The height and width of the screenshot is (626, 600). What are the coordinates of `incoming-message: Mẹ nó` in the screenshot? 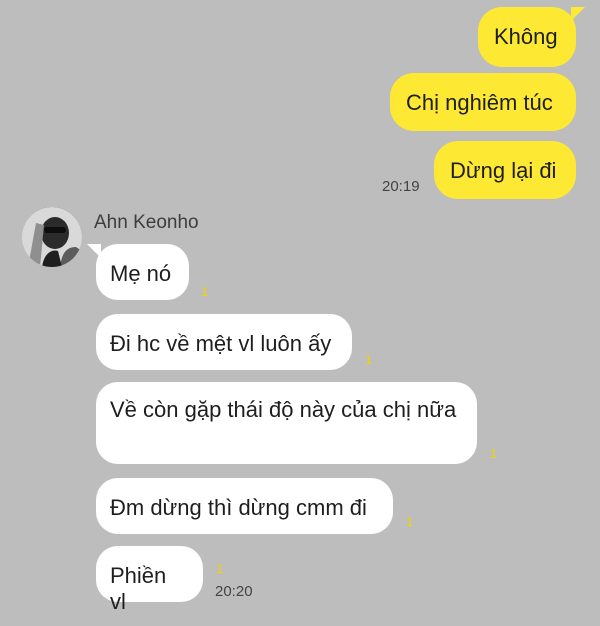 It's located at (138, 272).